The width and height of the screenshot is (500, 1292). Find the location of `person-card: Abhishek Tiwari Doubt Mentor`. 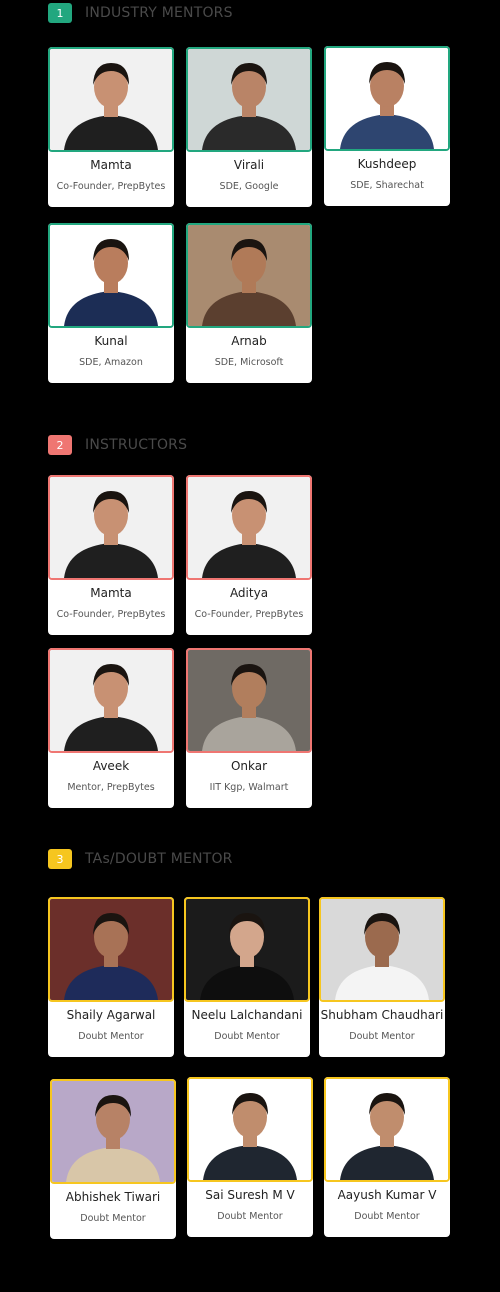

person-card: Abhishek Tiwari Doubt Mentor is located at coordinates (113, 1159).